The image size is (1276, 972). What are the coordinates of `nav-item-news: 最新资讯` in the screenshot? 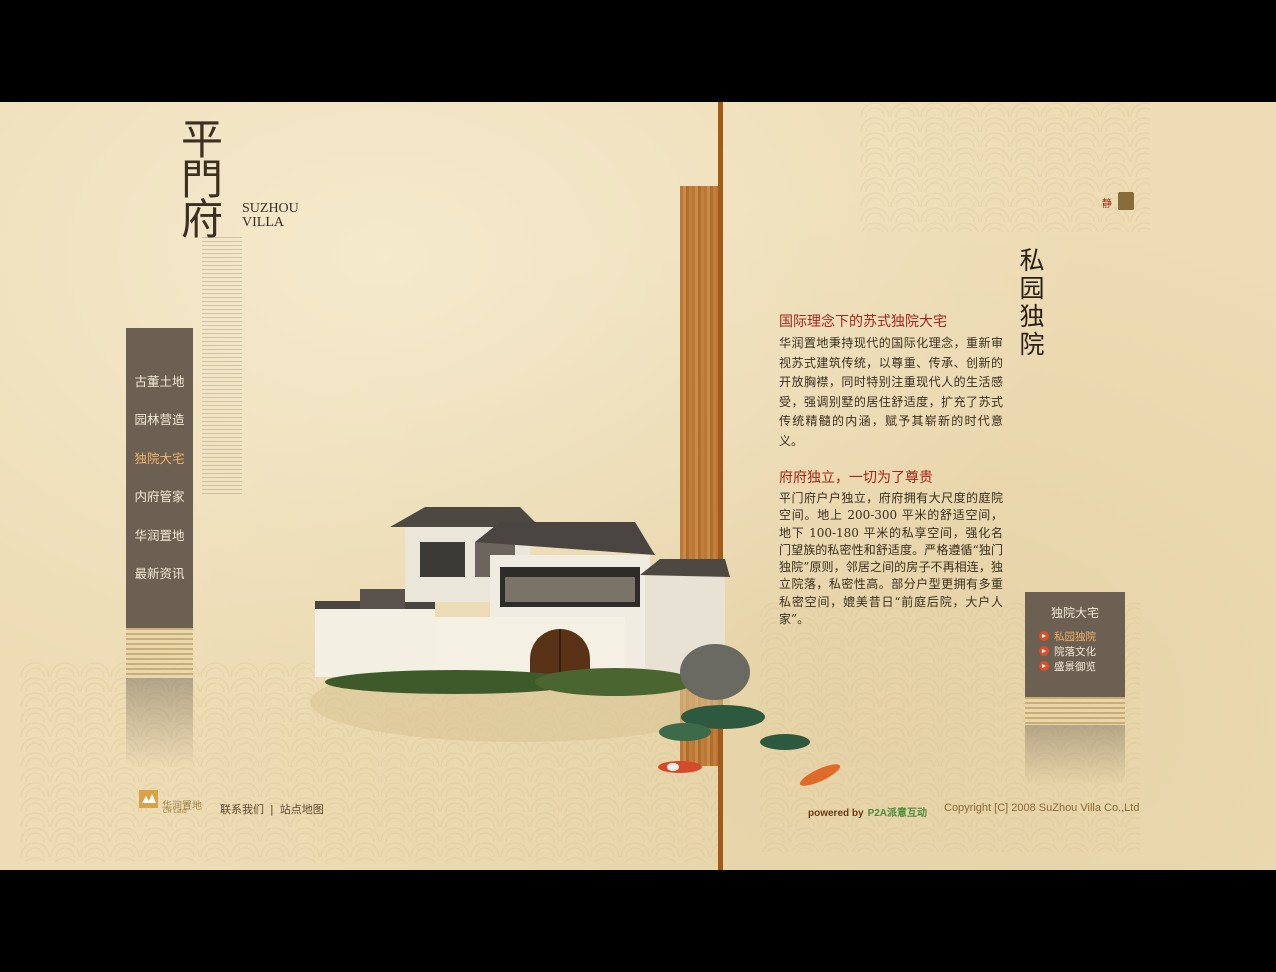 It's located at (159, 572).